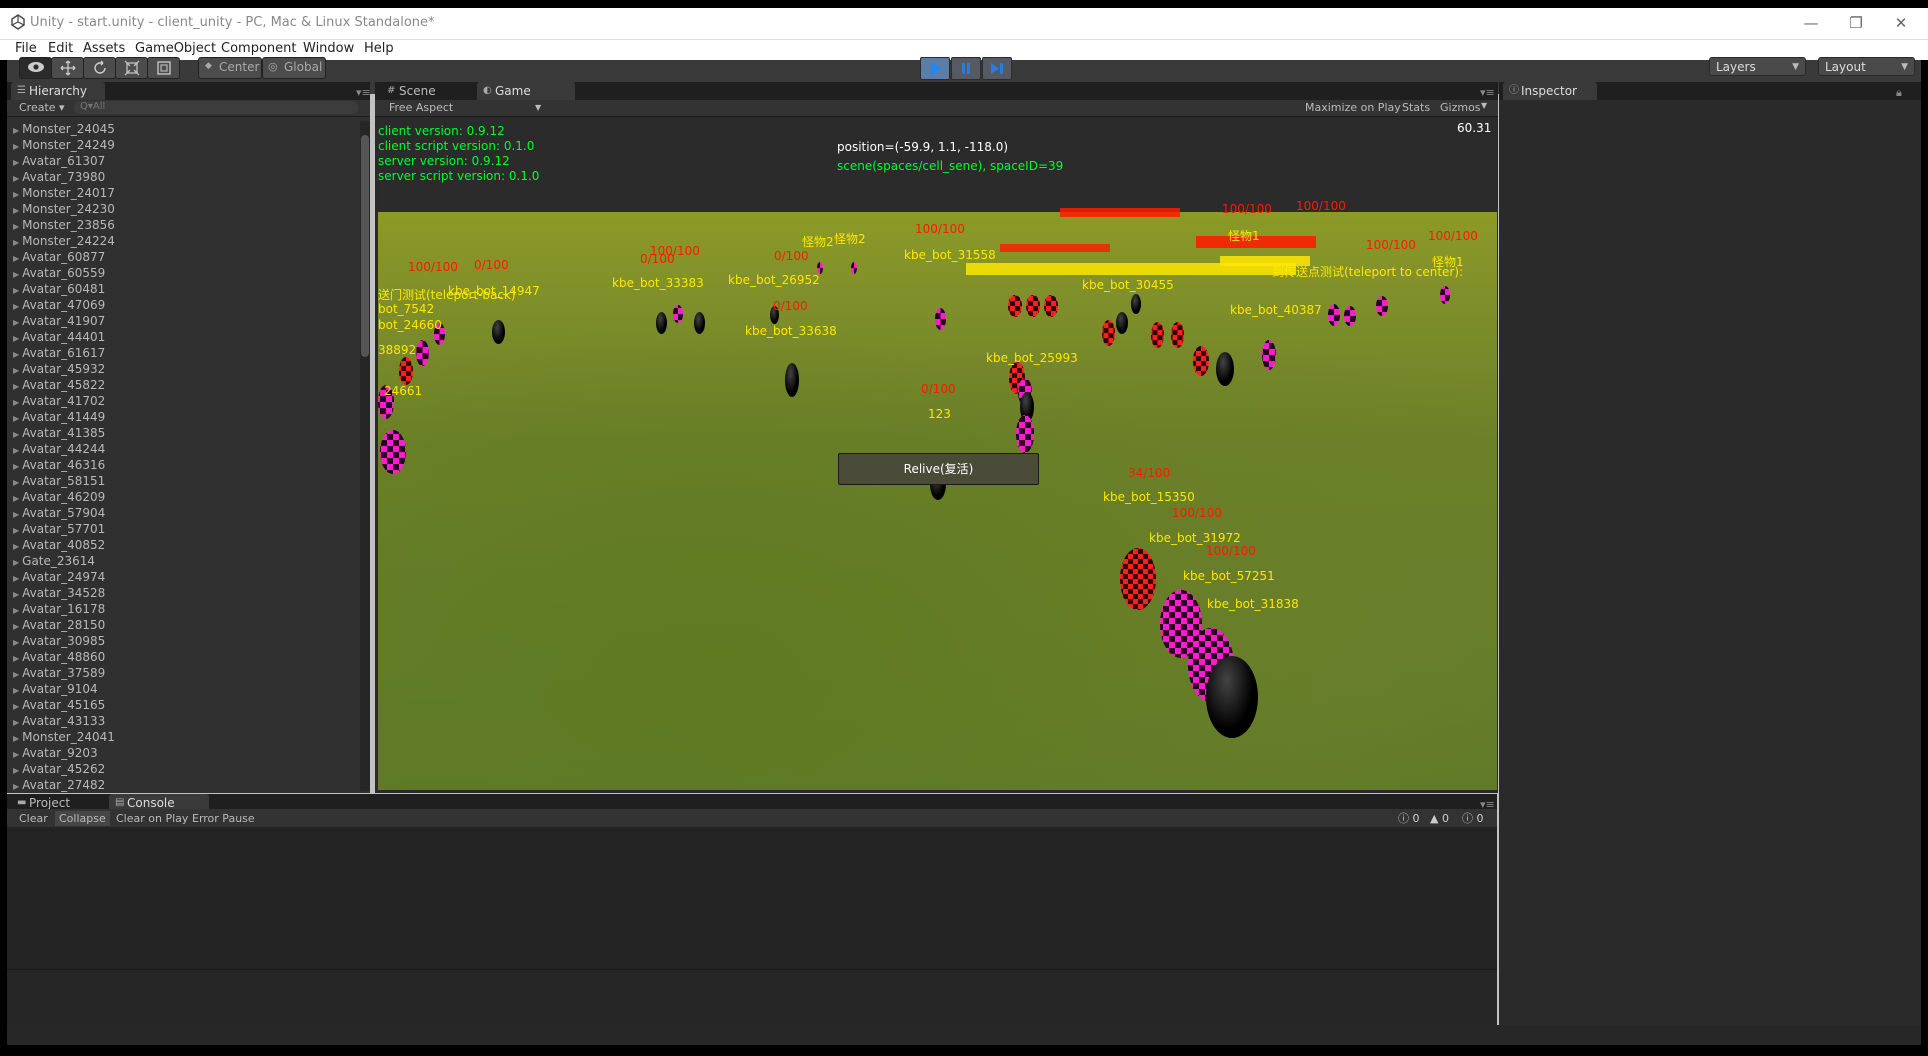  Describe the element at coordinates (33, 818) in the screenshot. I see `console-clear-button: Clear` at that location.